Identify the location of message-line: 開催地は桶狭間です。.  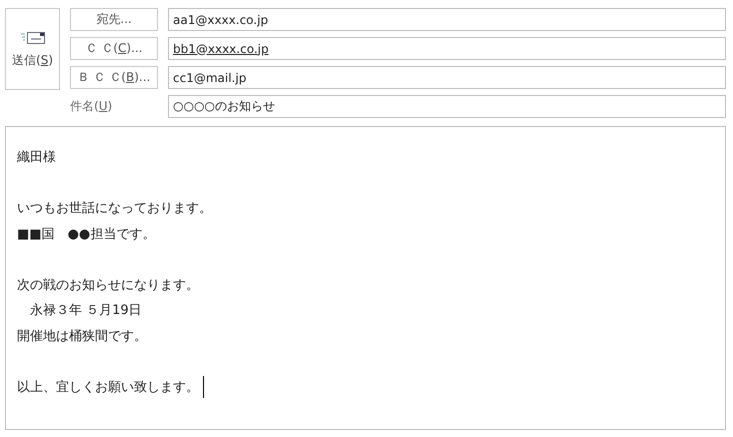
(82, 337).